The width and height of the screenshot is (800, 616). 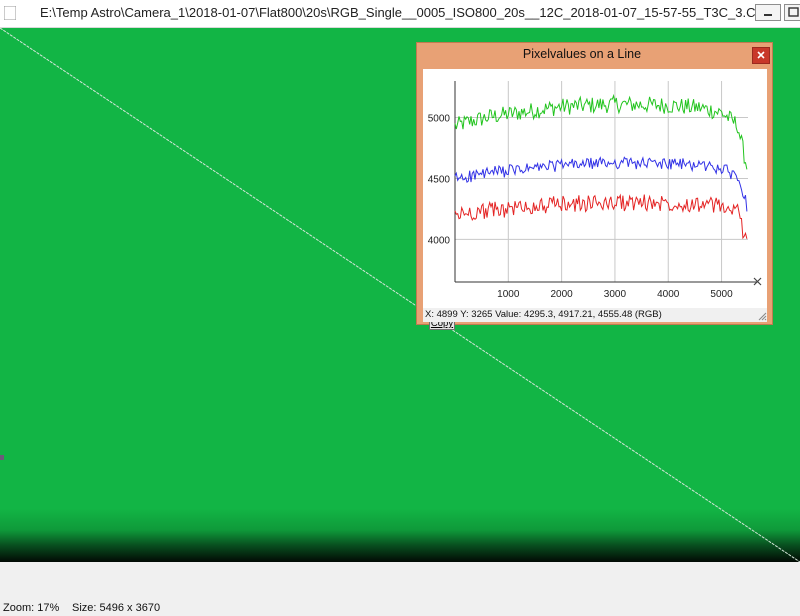 What do you see at coordinates (768, 15) in the screenshot?
I see `minimize-icon` at bounding box center [768, 15].